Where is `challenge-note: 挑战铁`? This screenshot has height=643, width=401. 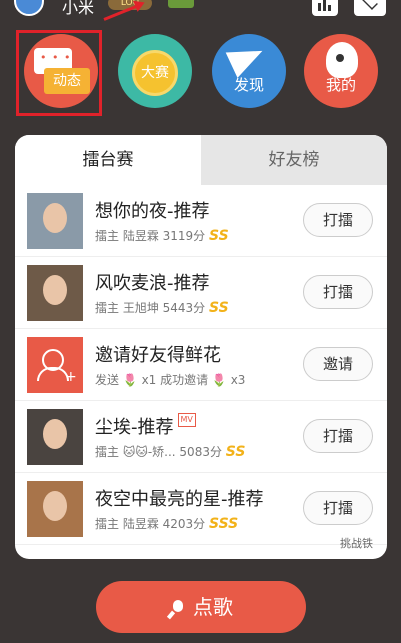 challenge-note: 挑战铁 is located at coordinates (356, 543).